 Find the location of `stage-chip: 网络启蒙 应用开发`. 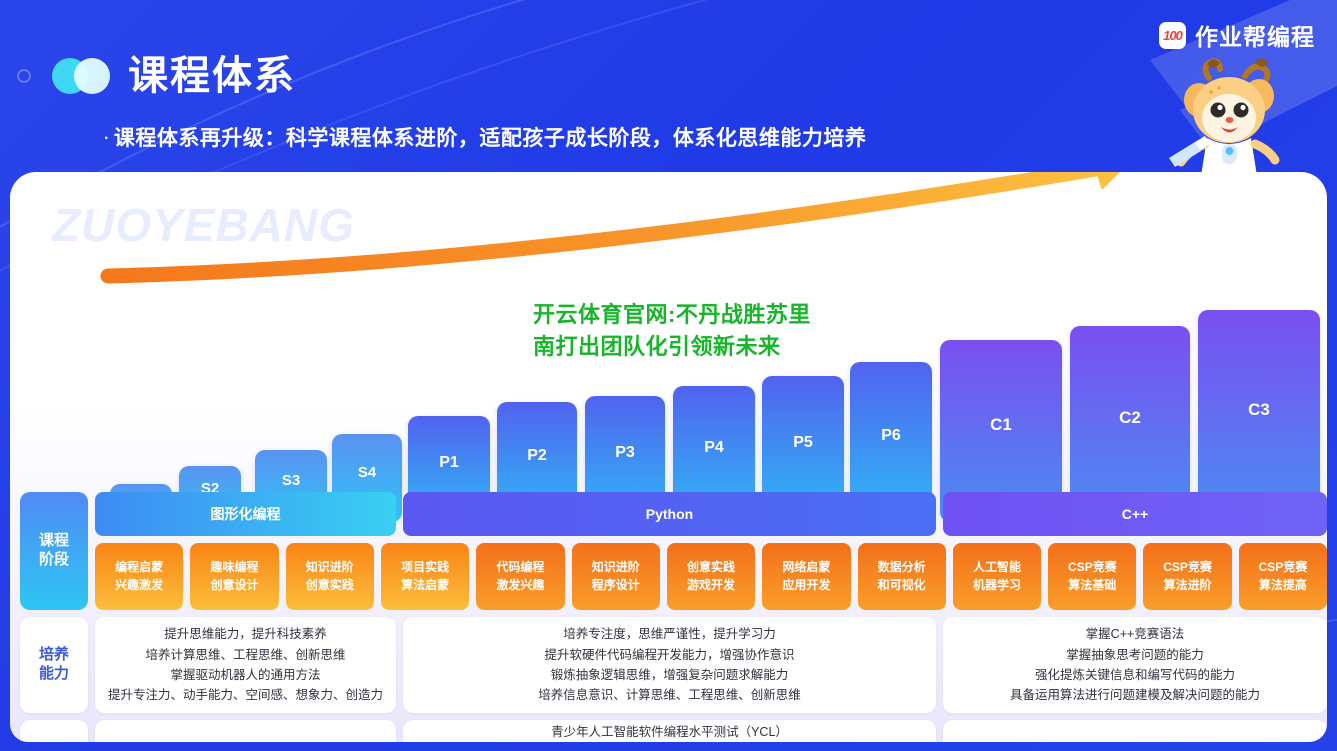

stage-chip: 网络启蒙 应用开发 is located at coordinates (806, 576).